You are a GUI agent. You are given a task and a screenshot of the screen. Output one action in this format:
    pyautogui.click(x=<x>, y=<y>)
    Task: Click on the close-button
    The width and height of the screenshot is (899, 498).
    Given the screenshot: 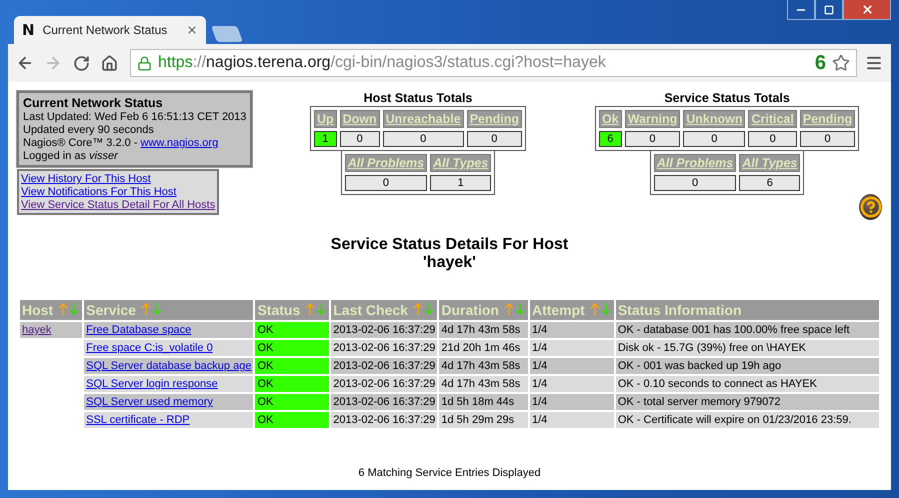 What is the action you would take?
    pyautogui.click(x=867, y=10)
    